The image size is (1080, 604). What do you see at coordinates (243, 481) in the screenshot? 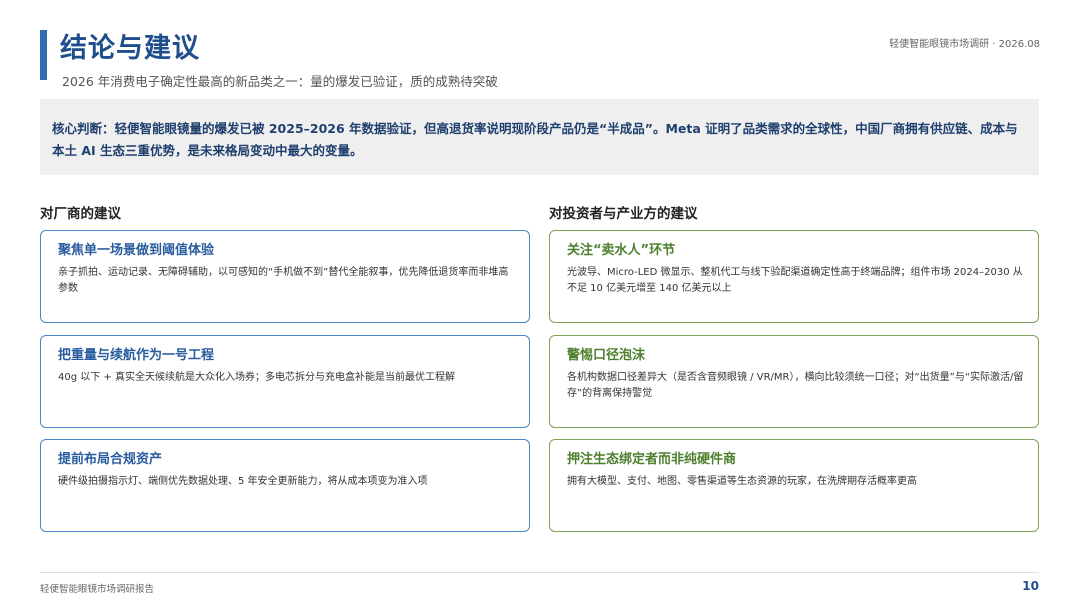
I see `card-body: 硬件级拍摄指示灯、端侧优先数据处理、5 年安全更新能力，将从成本项变为准入项` at bounding box center [243, 481].